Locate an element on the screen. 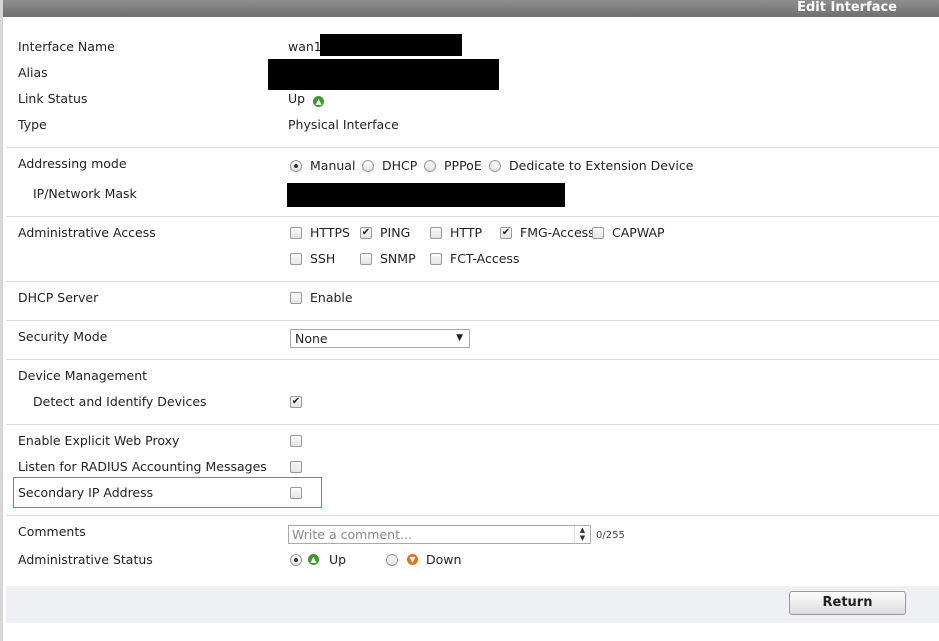  dhcp-server-label: DHCP Server is located at coordinates (58, 297).